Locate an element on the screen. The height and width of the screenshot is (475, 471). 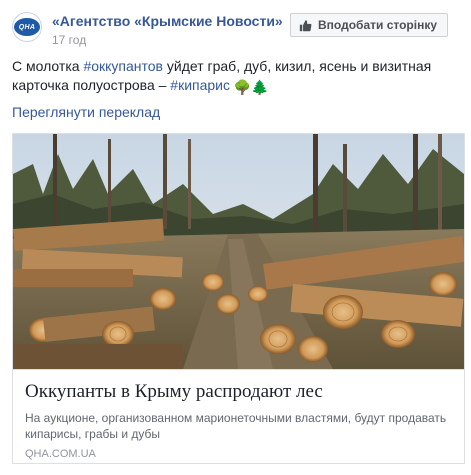
avatar-logo-text: QHA is located at coordinates (27, 27).